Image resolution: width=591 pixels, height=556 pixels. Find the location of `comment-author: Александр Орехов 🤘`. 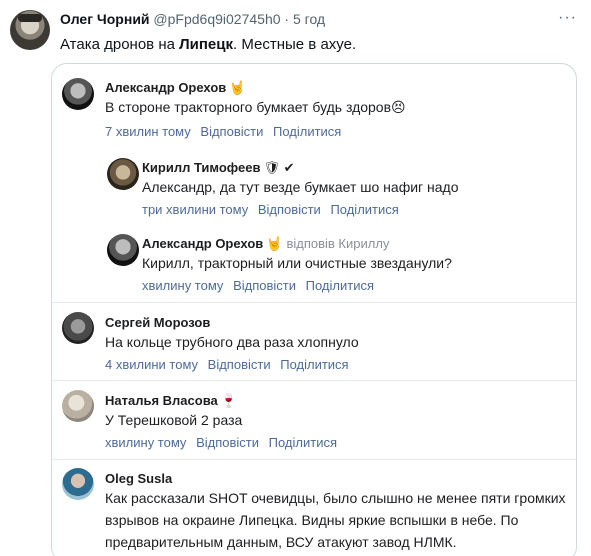

comment-author: Александр Орехов 🤘 is located at coordinates (175, 88).